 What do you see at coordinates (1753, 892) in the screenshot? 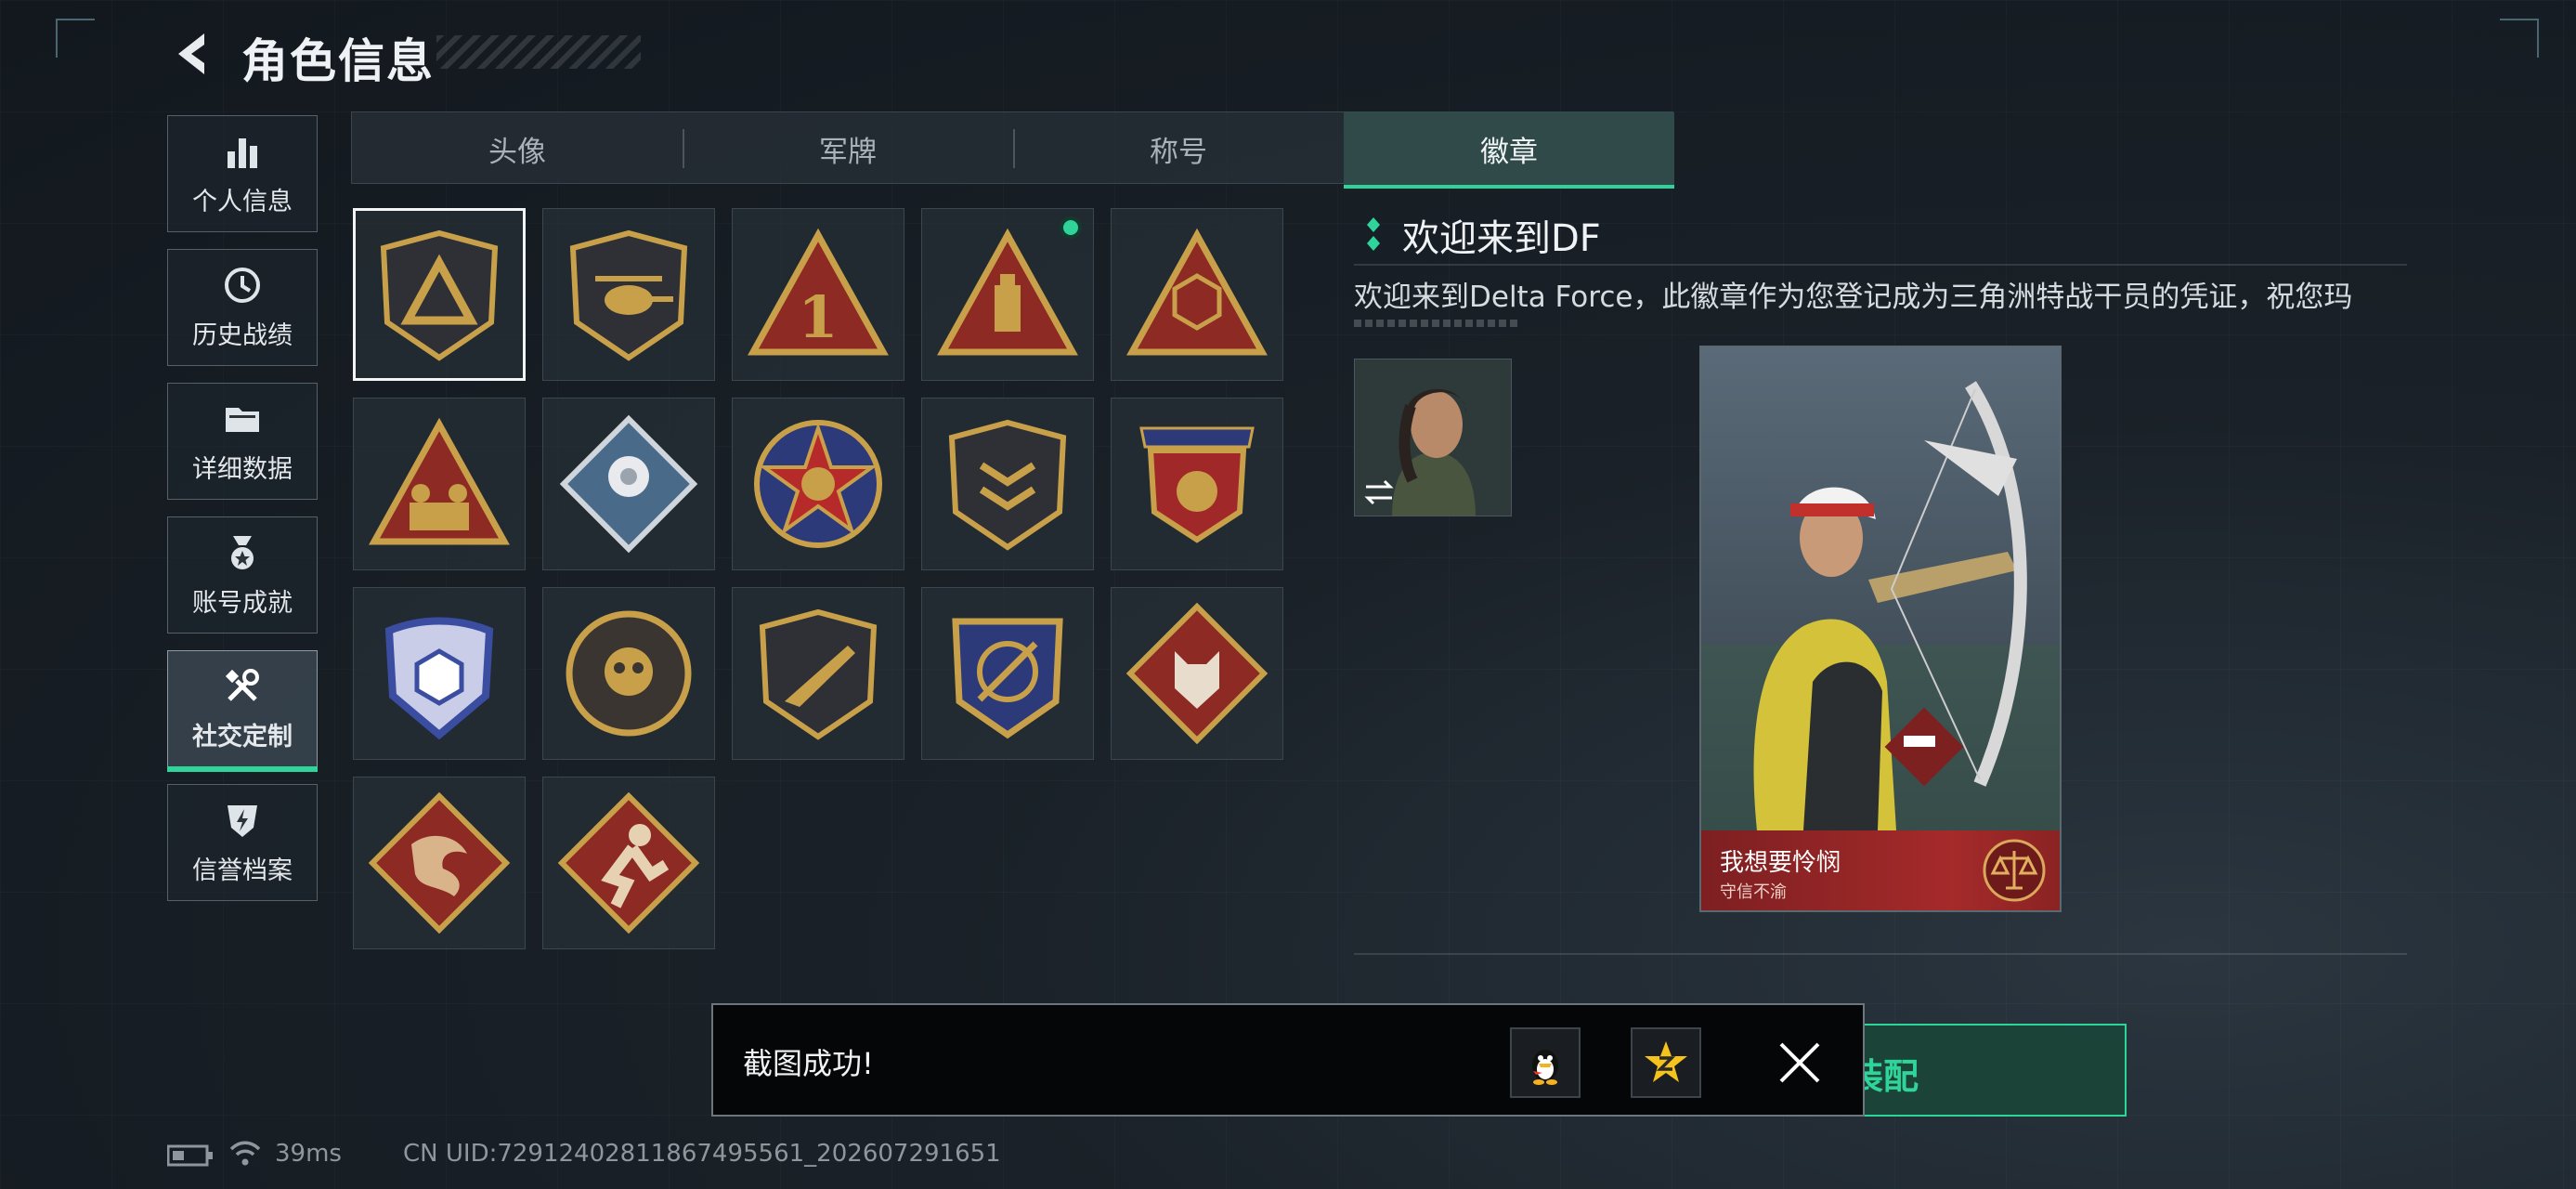
I see `card-subtitle: 守信不渝` at bounding box center [1753, 892].